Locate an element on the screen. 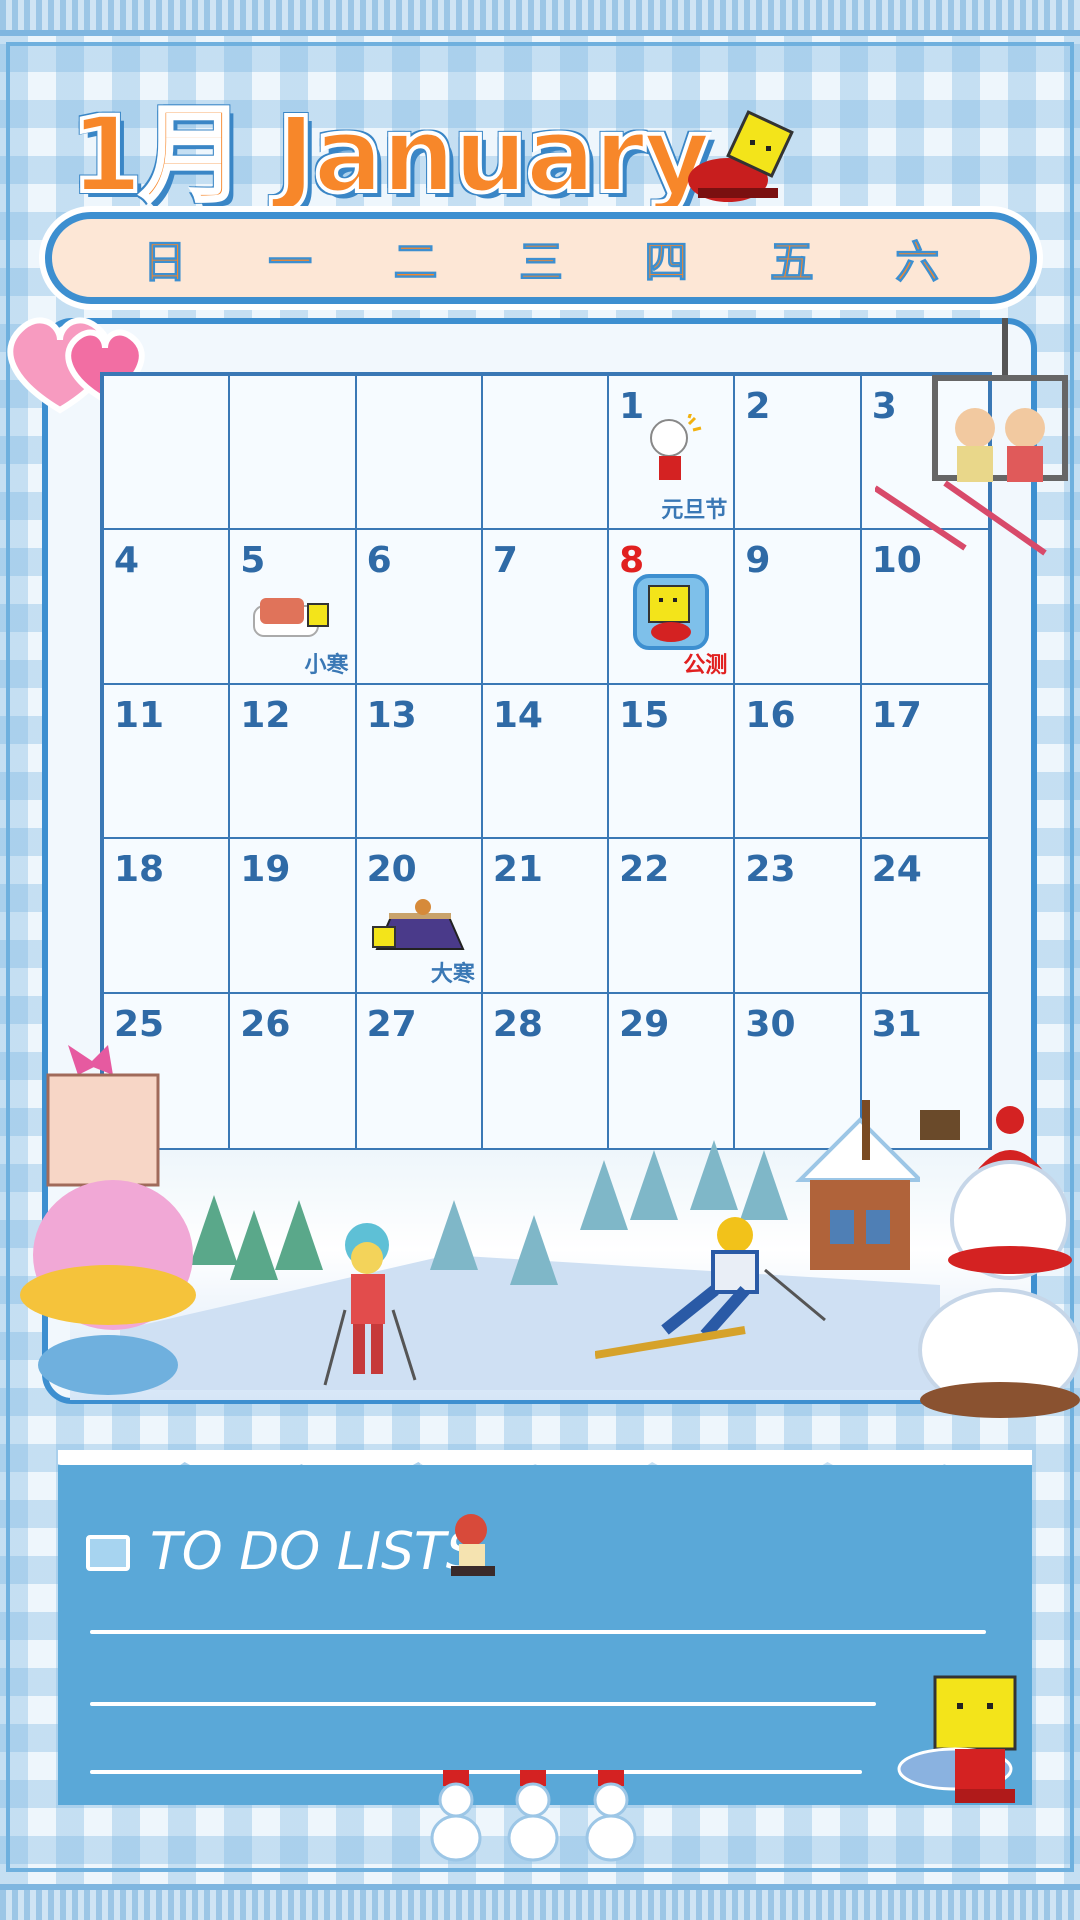 The width and height of the screenshot is (1080, 1920). weekday-thu: 四 is located at coordinates (666, 263).